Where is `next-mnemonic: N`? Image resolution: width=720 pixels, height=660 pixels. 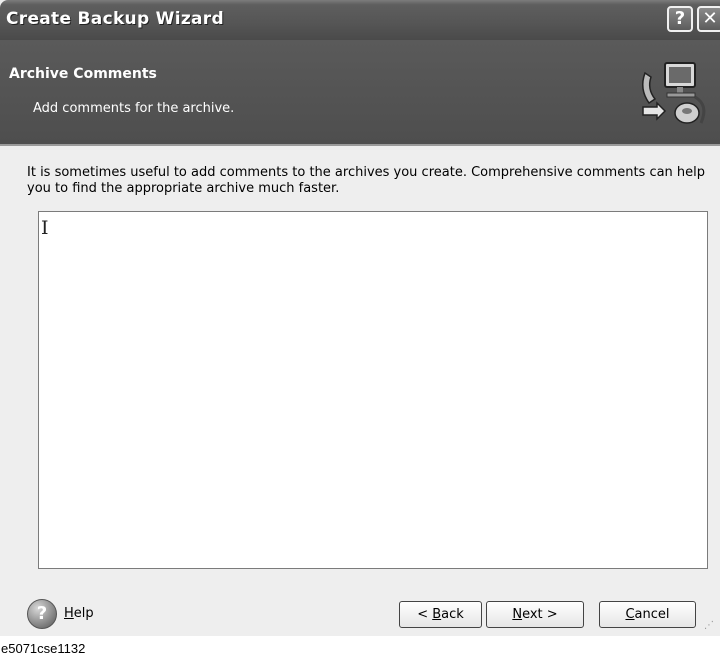 next-mnemonic: N is located at coordinates (517, 614).